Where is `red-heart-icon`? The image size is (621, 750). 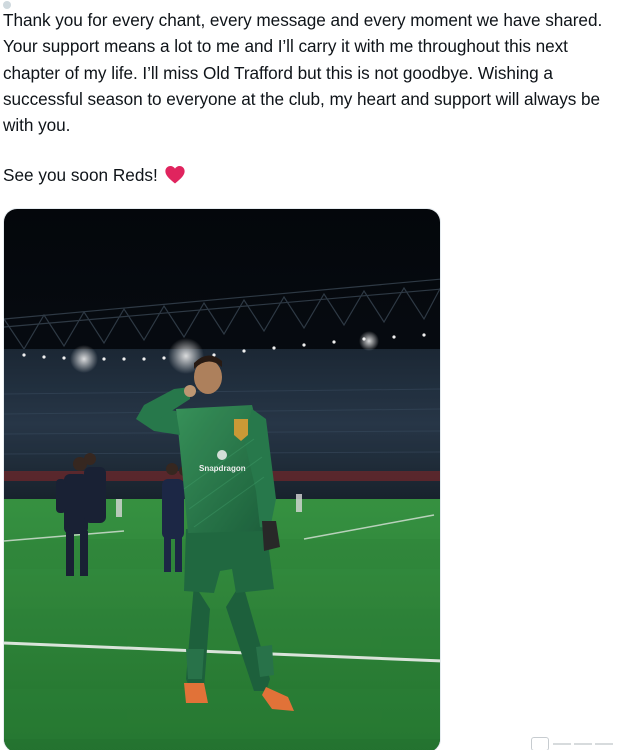 red-heart-icon is located at coordinates (175, 175).